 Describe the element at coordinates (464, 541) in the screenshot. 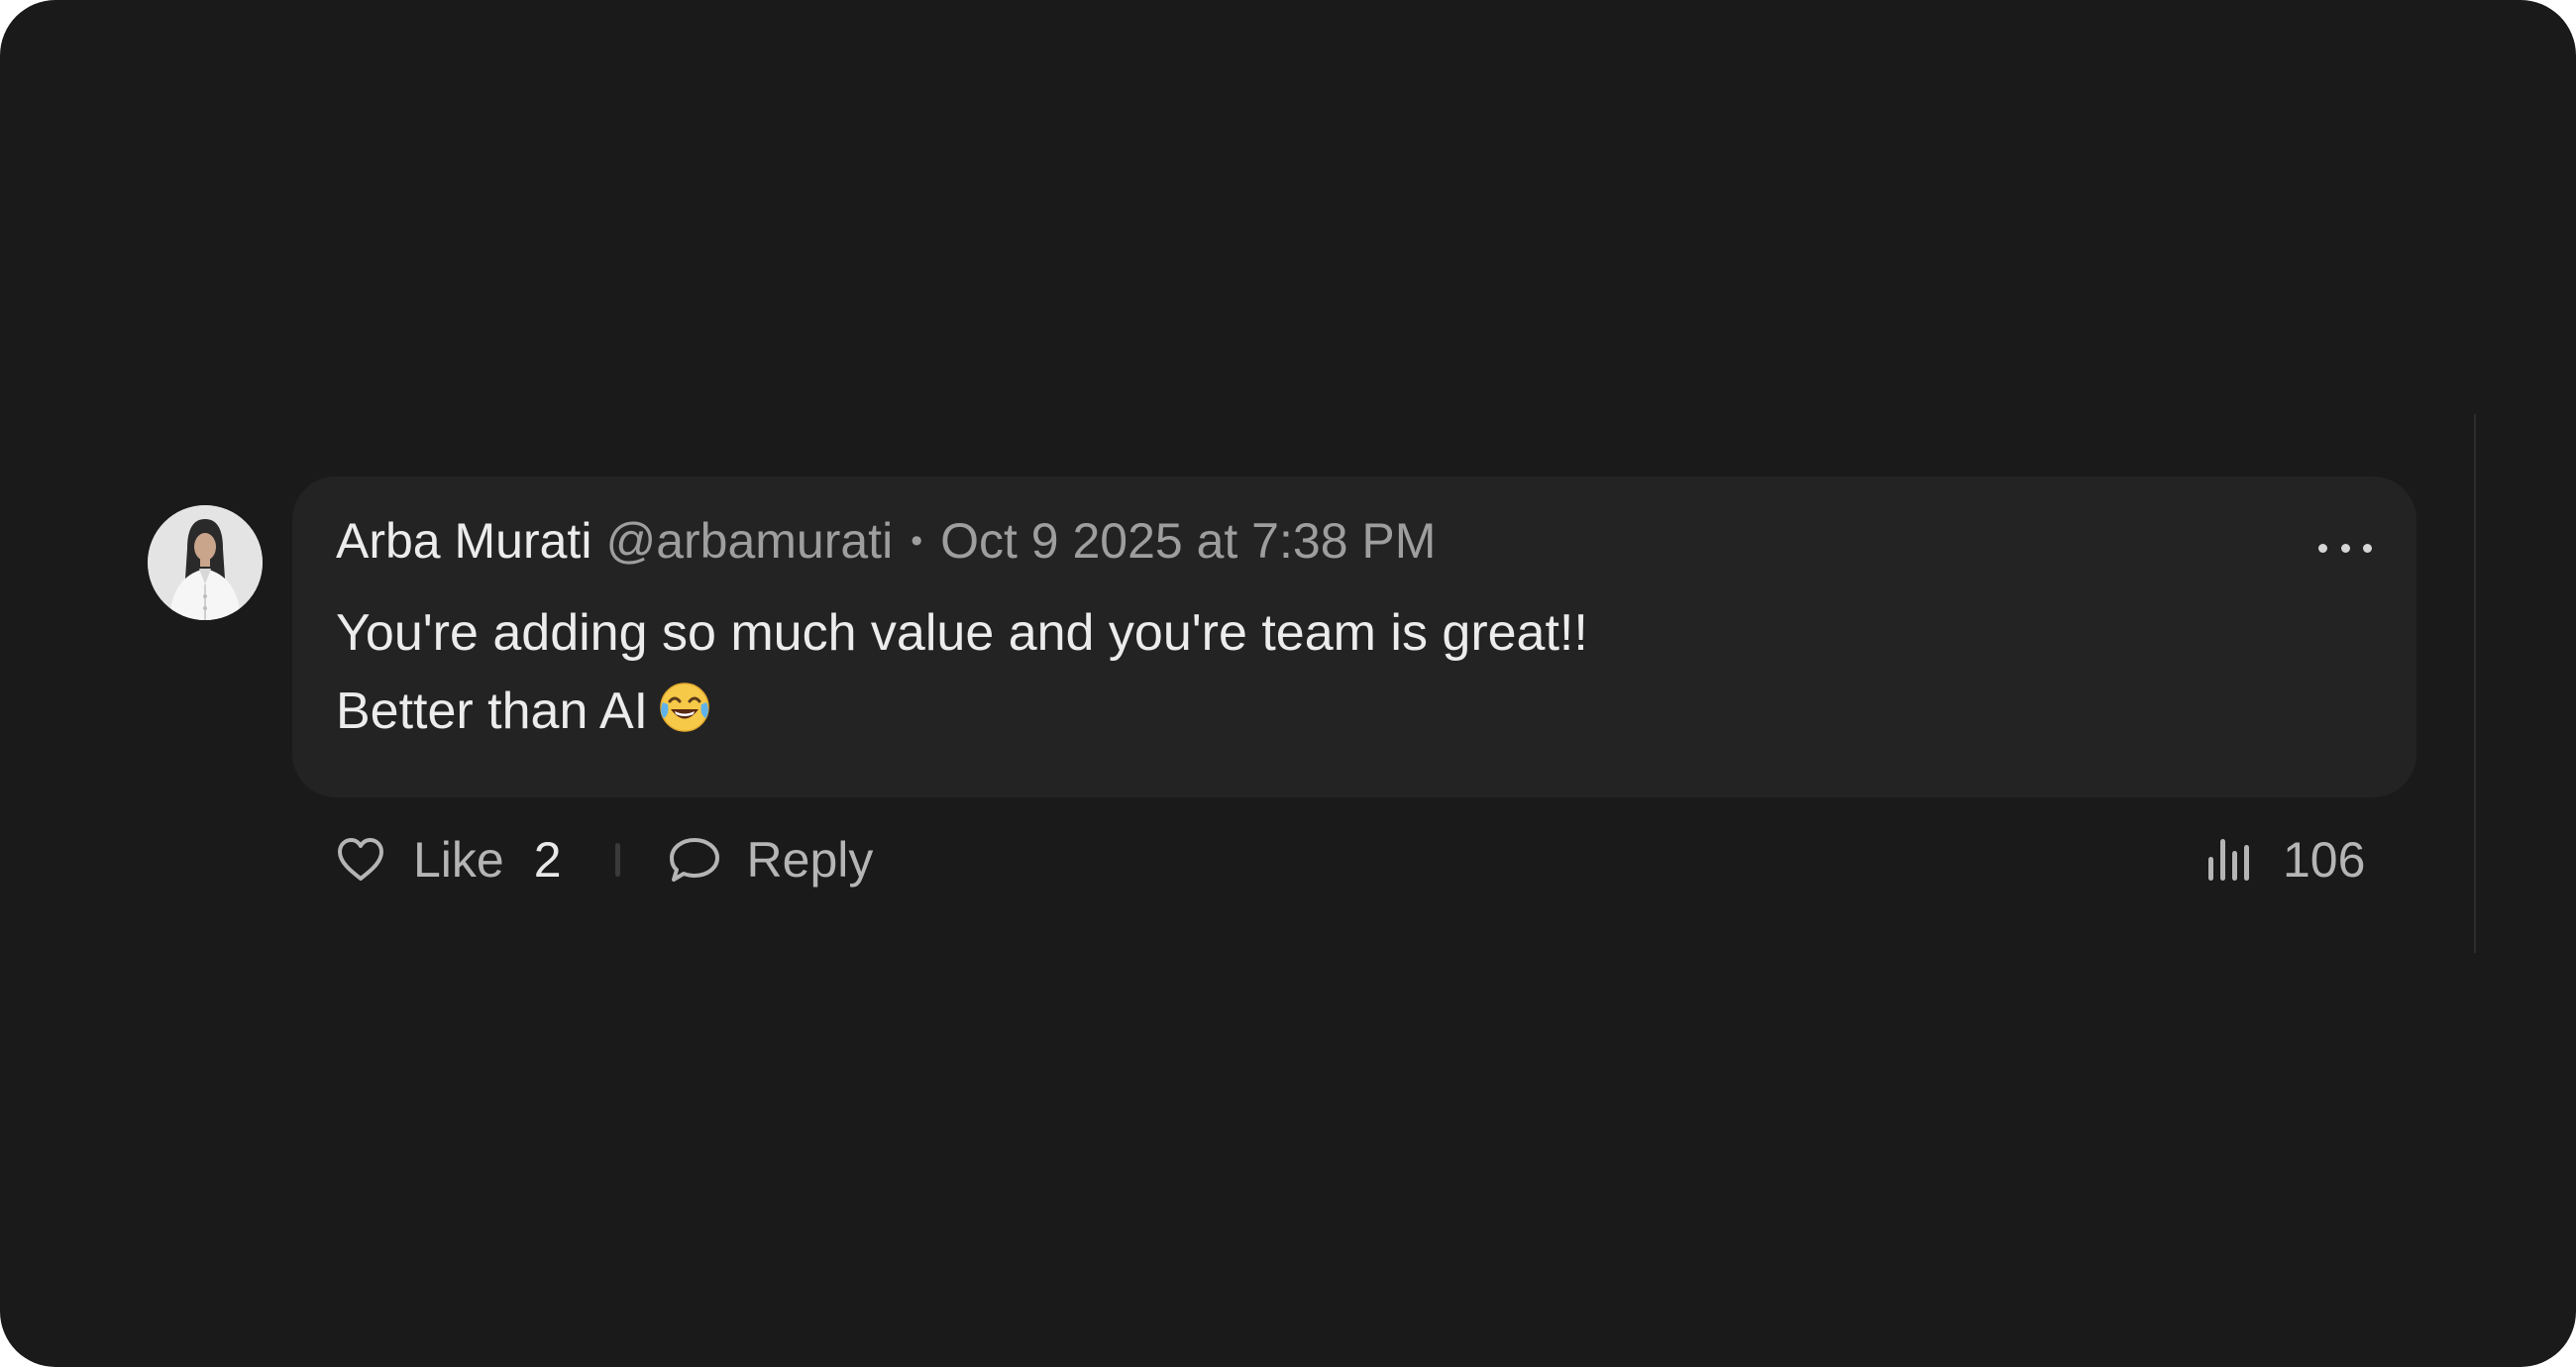

I see `author-name: Arba Murati` at that location.